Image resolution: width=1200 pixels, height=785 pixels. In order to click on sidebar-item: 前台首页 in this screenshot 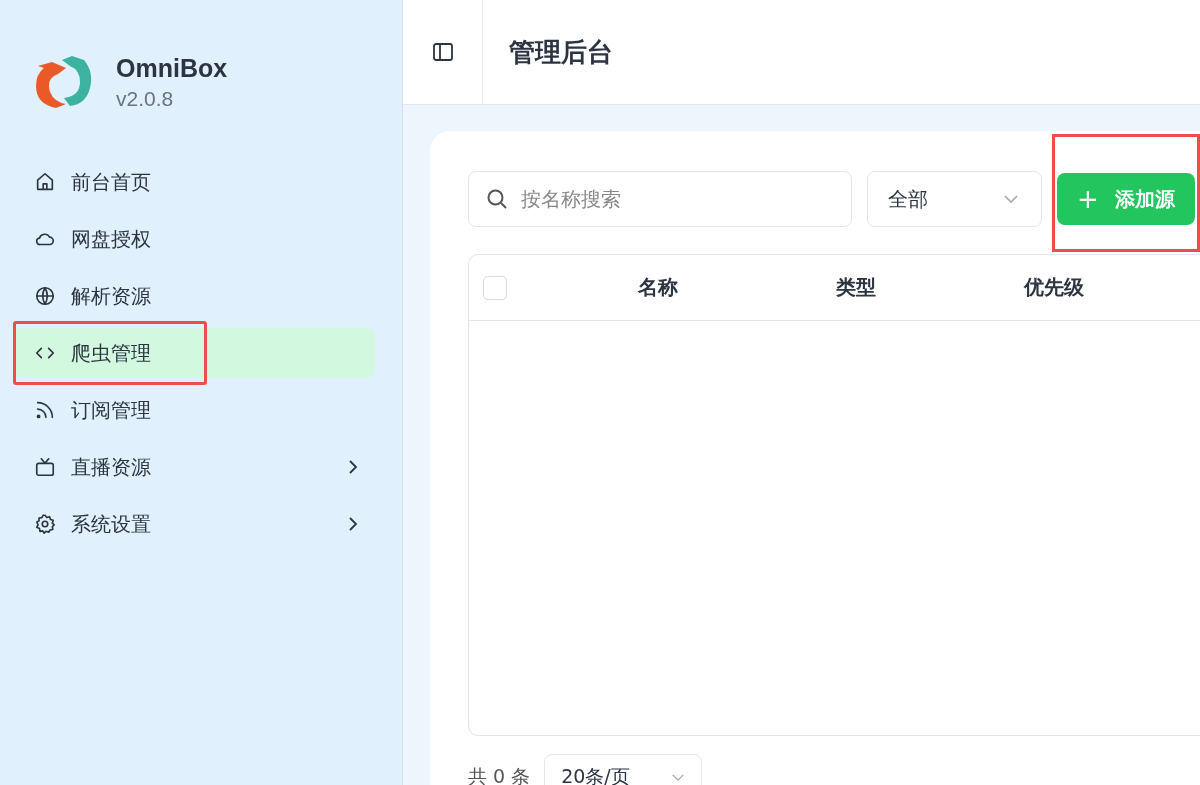, I will do `click(194, 182)`.